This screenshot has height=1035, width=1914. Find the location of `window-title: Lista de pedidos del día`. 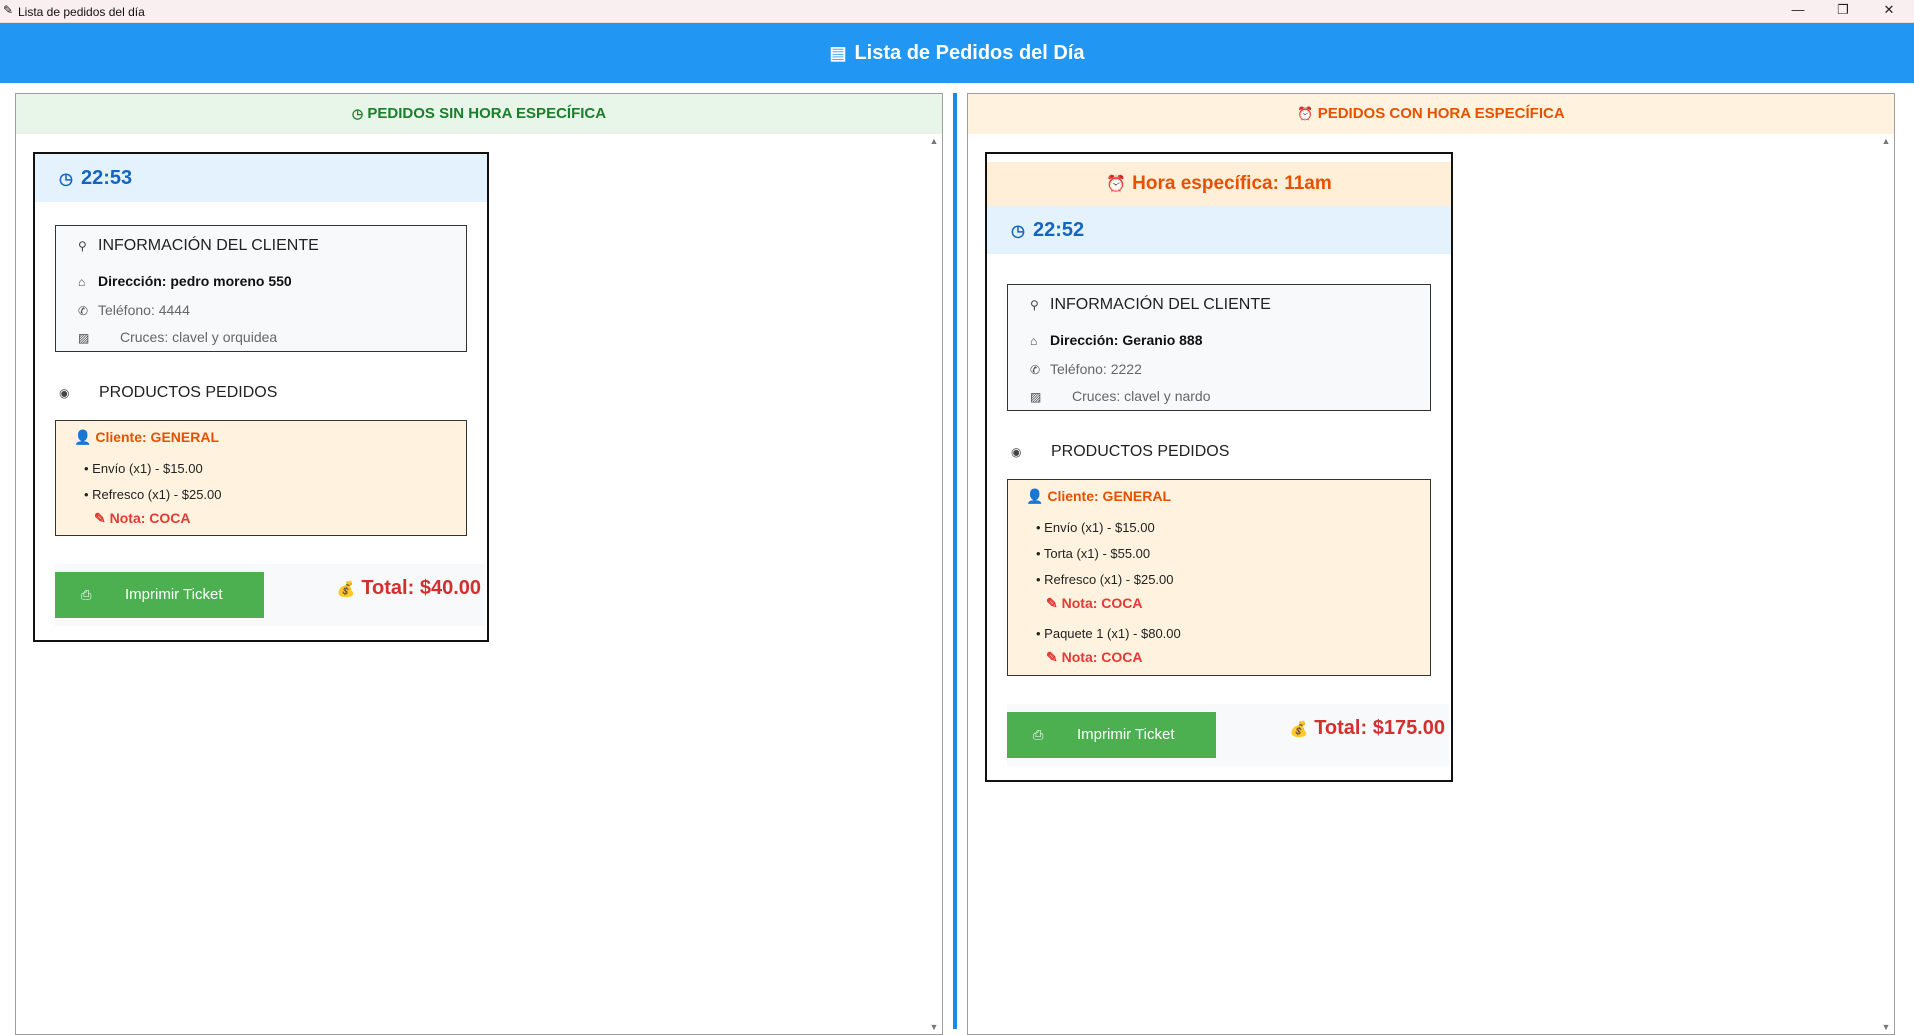

window-title: Lista de pedidos del día is located at coordinates (81, 12).